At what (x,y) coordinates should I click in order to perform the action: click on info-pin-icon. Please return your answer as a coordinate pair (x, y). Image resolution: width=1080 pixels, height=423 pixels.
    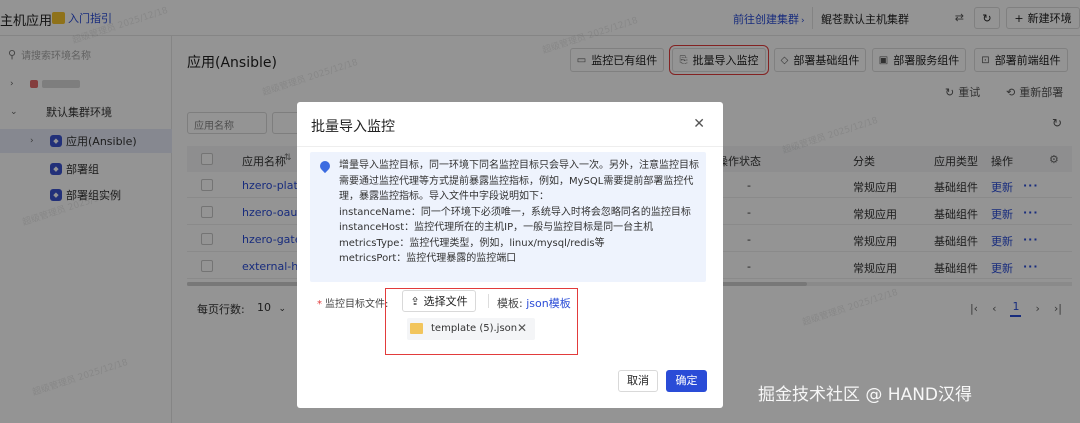
    Looking at the image, I should click on (325, 166).